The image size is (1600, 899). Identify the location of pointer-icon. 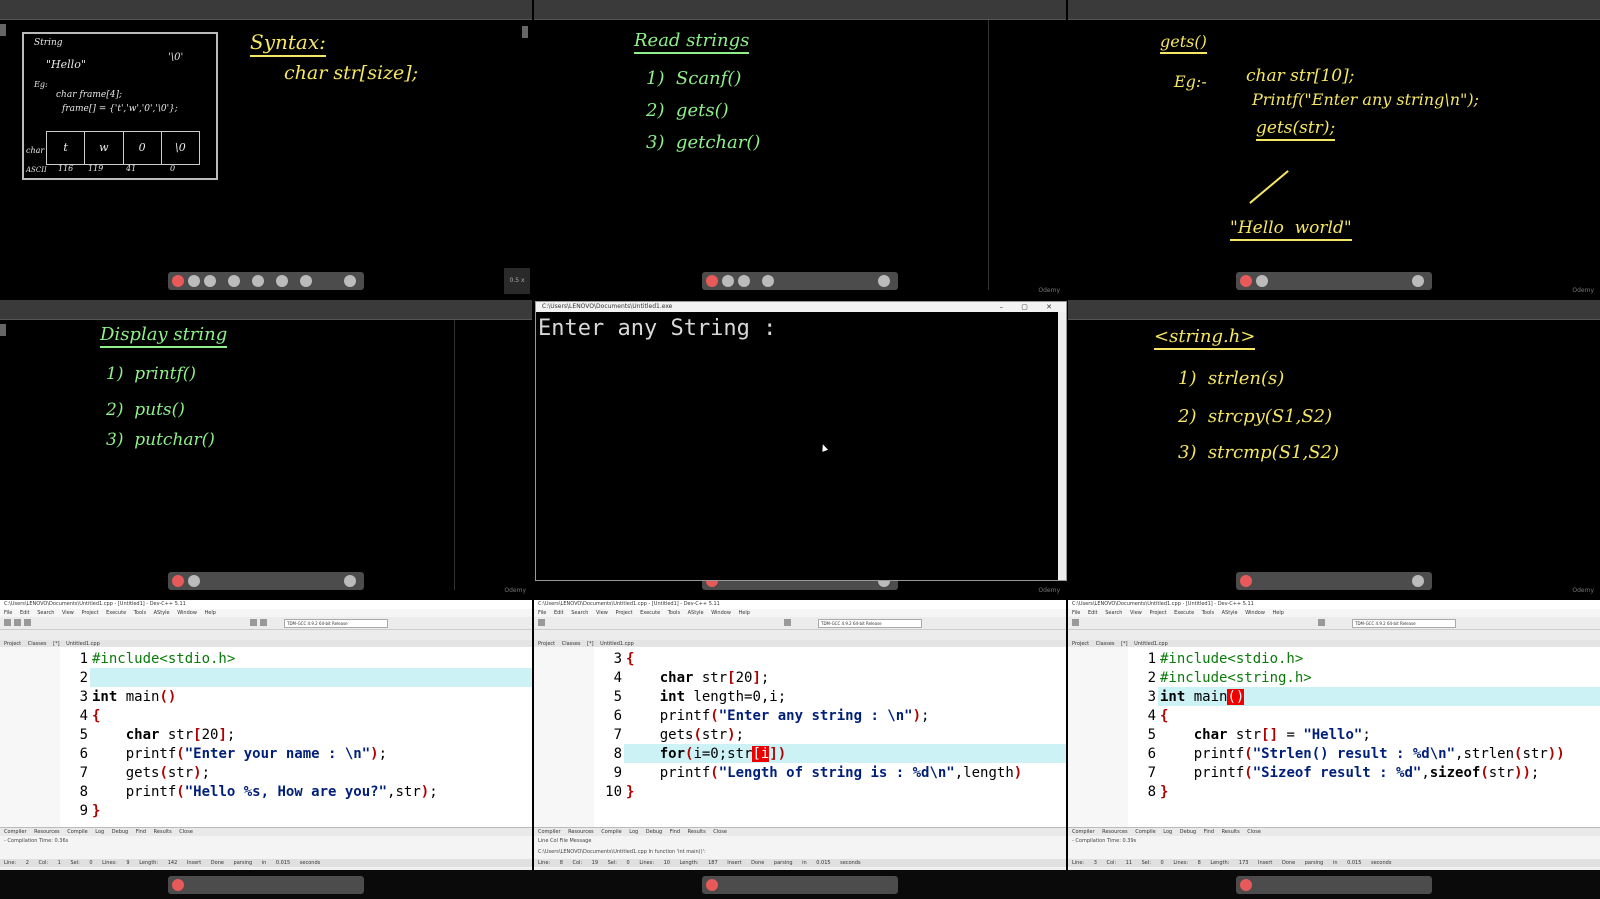
(258, 281).